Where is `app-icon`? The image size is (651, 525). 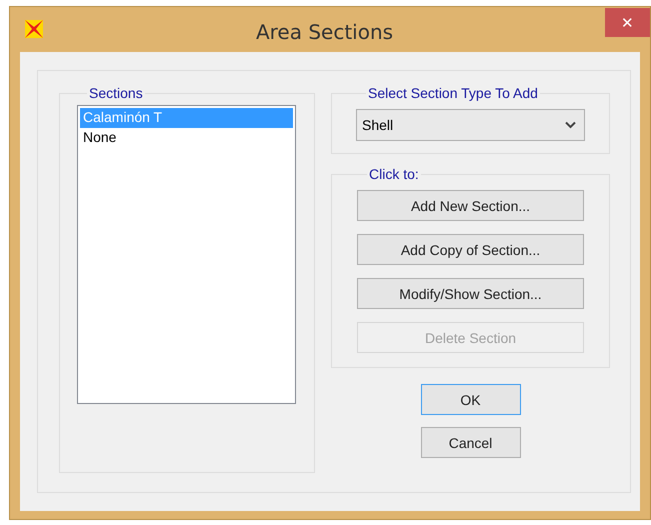 app-icon is located at coordinates (34, 29).